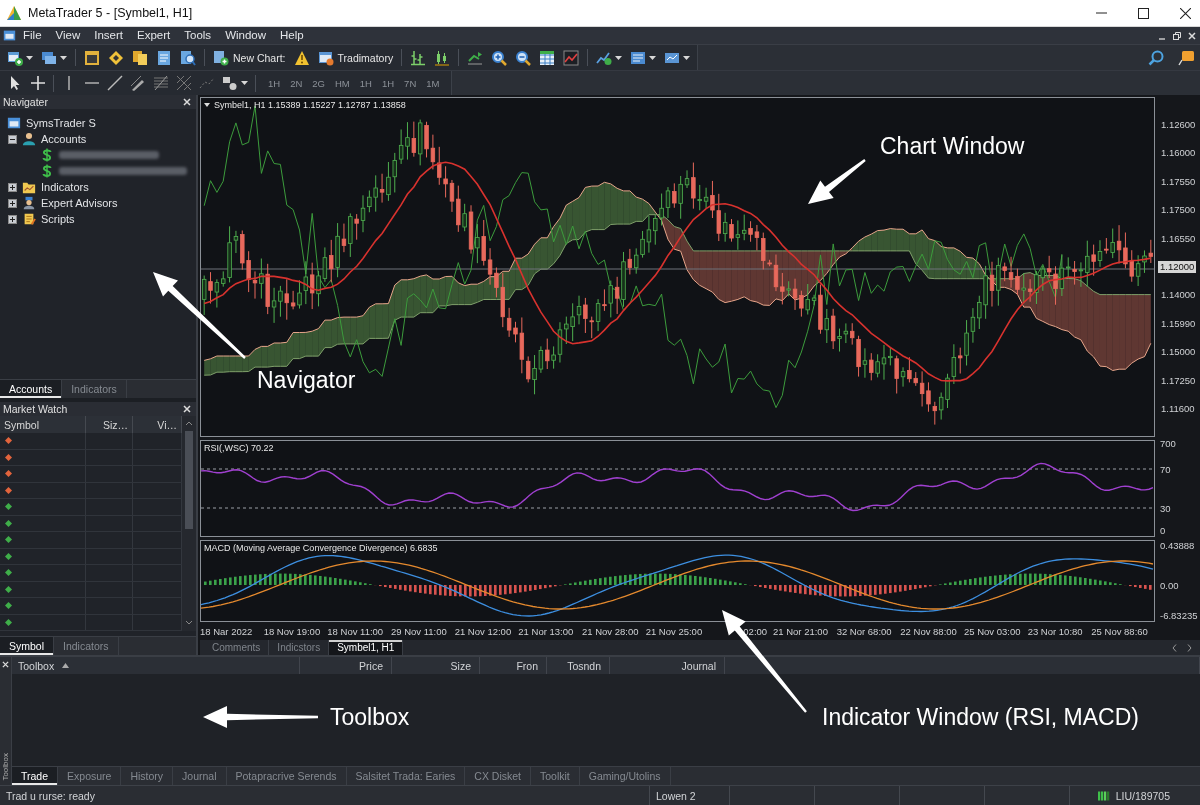 The image size is (1200, 805). Describe the element at coordinates (523, 57) in the screenshot. I see `zoom-out-icon` at that location.